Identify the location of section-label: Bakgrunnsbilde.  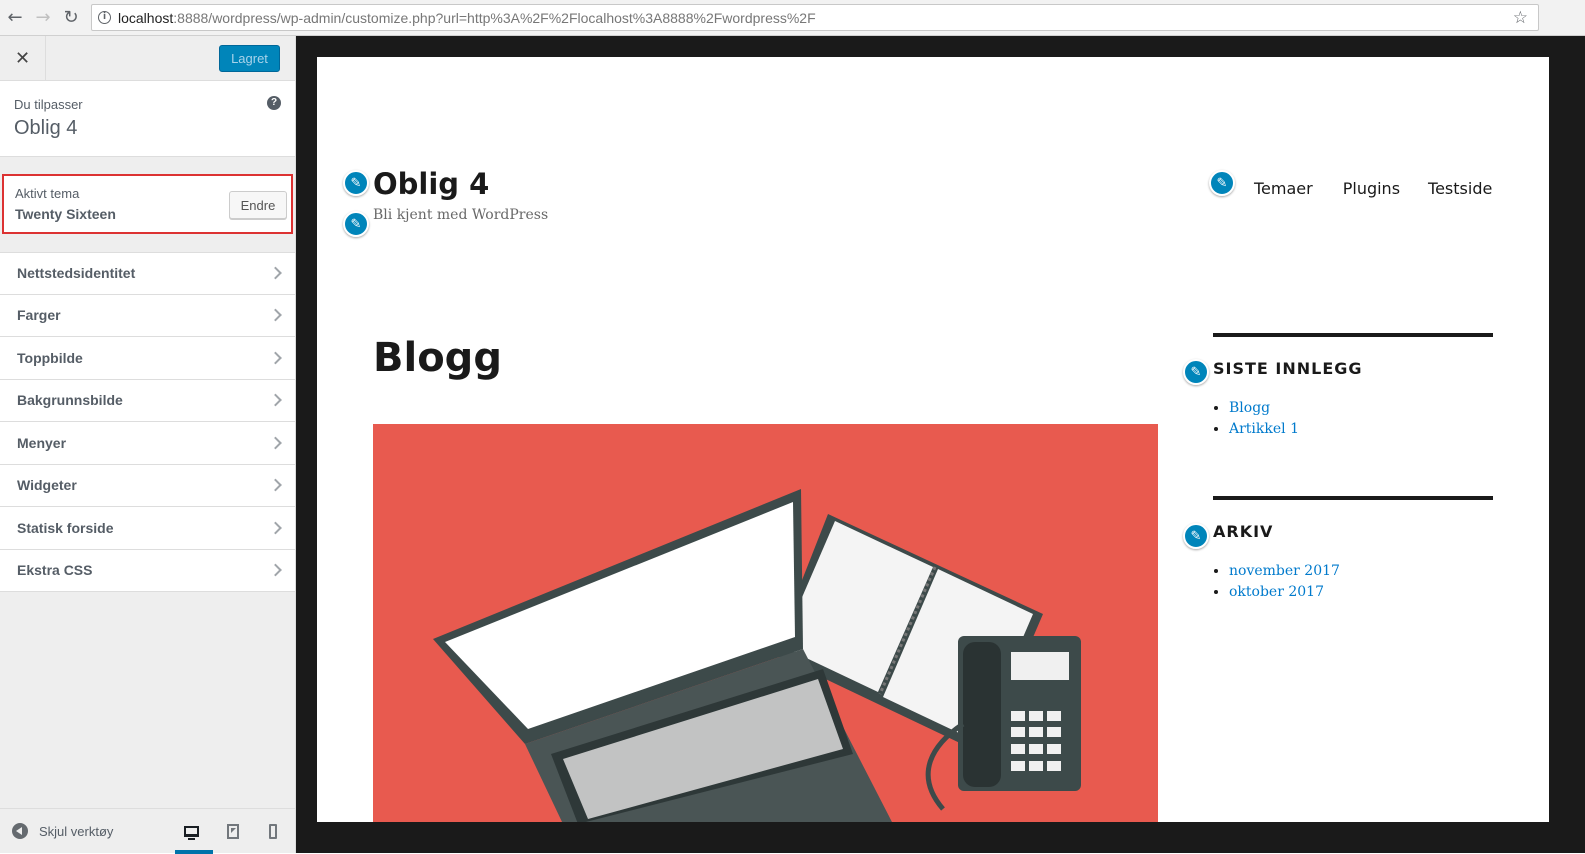
(70, 400).